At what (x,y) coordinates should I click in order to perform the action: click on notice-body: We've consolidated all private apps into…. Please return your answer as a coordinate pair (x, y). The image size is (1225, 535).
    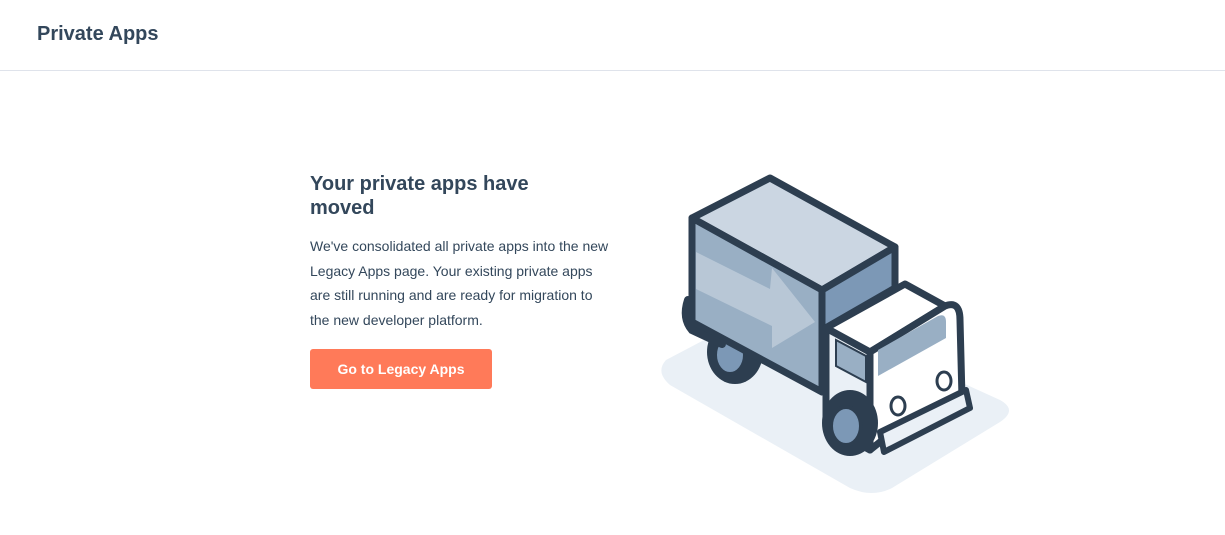
    Looking at the image, I should click on (459, 283).